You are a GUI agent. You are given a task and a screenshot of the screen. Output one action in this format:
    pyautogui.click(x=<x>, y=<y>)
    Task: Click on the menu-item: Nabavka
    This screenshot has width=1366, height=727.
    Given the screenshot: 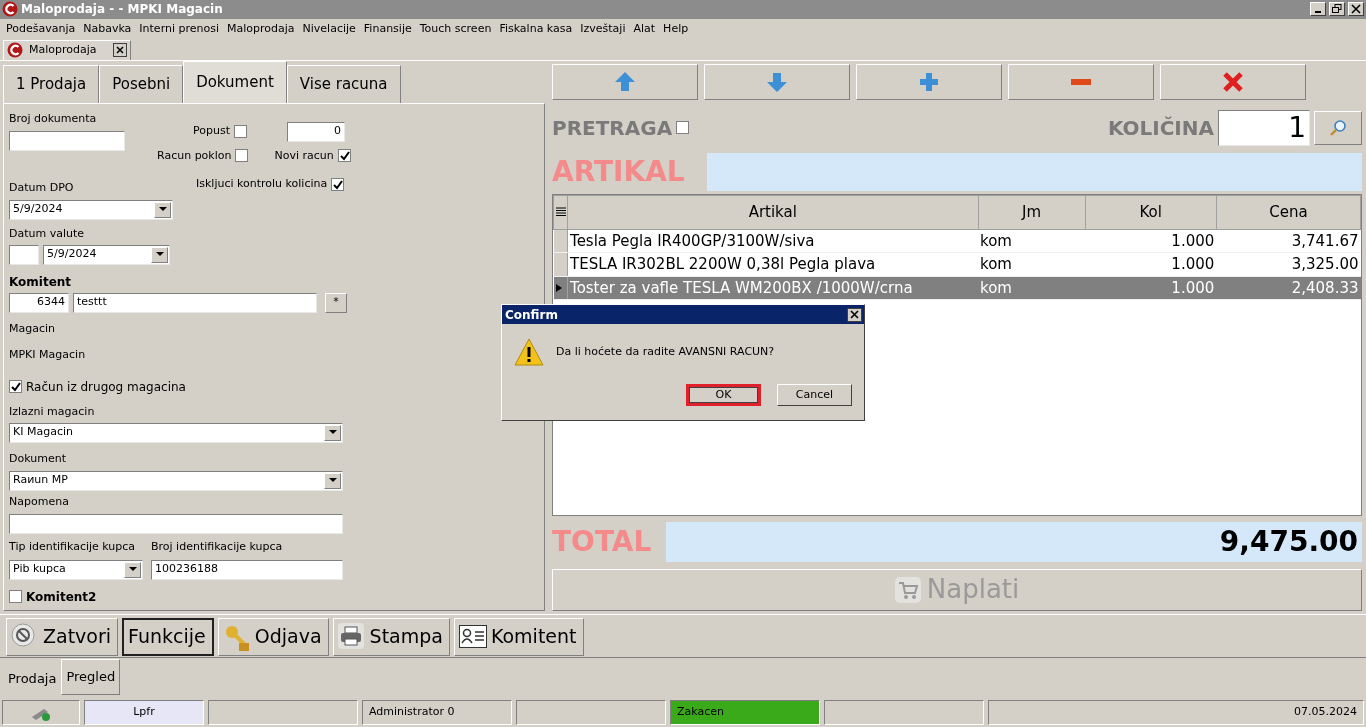 What is the action you would take?
    pyautogui.click(x=107, y=29)
    